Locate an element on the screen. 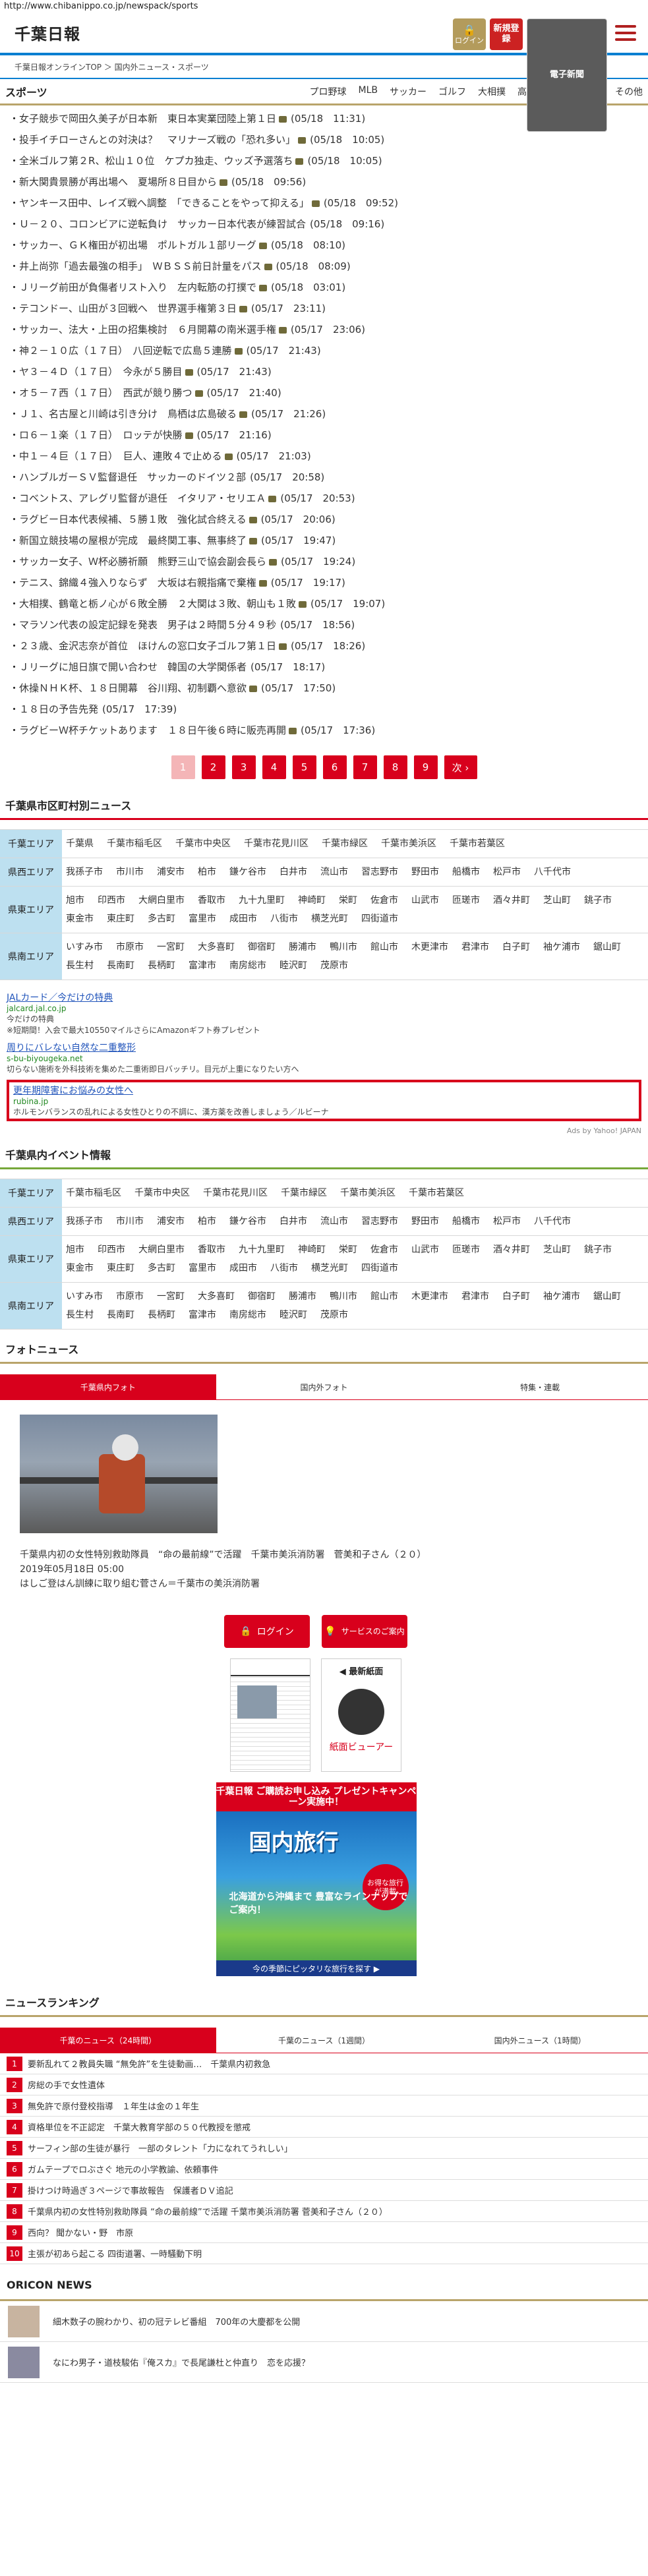  city-link: 君津市 is located at coordinates (475, 947).